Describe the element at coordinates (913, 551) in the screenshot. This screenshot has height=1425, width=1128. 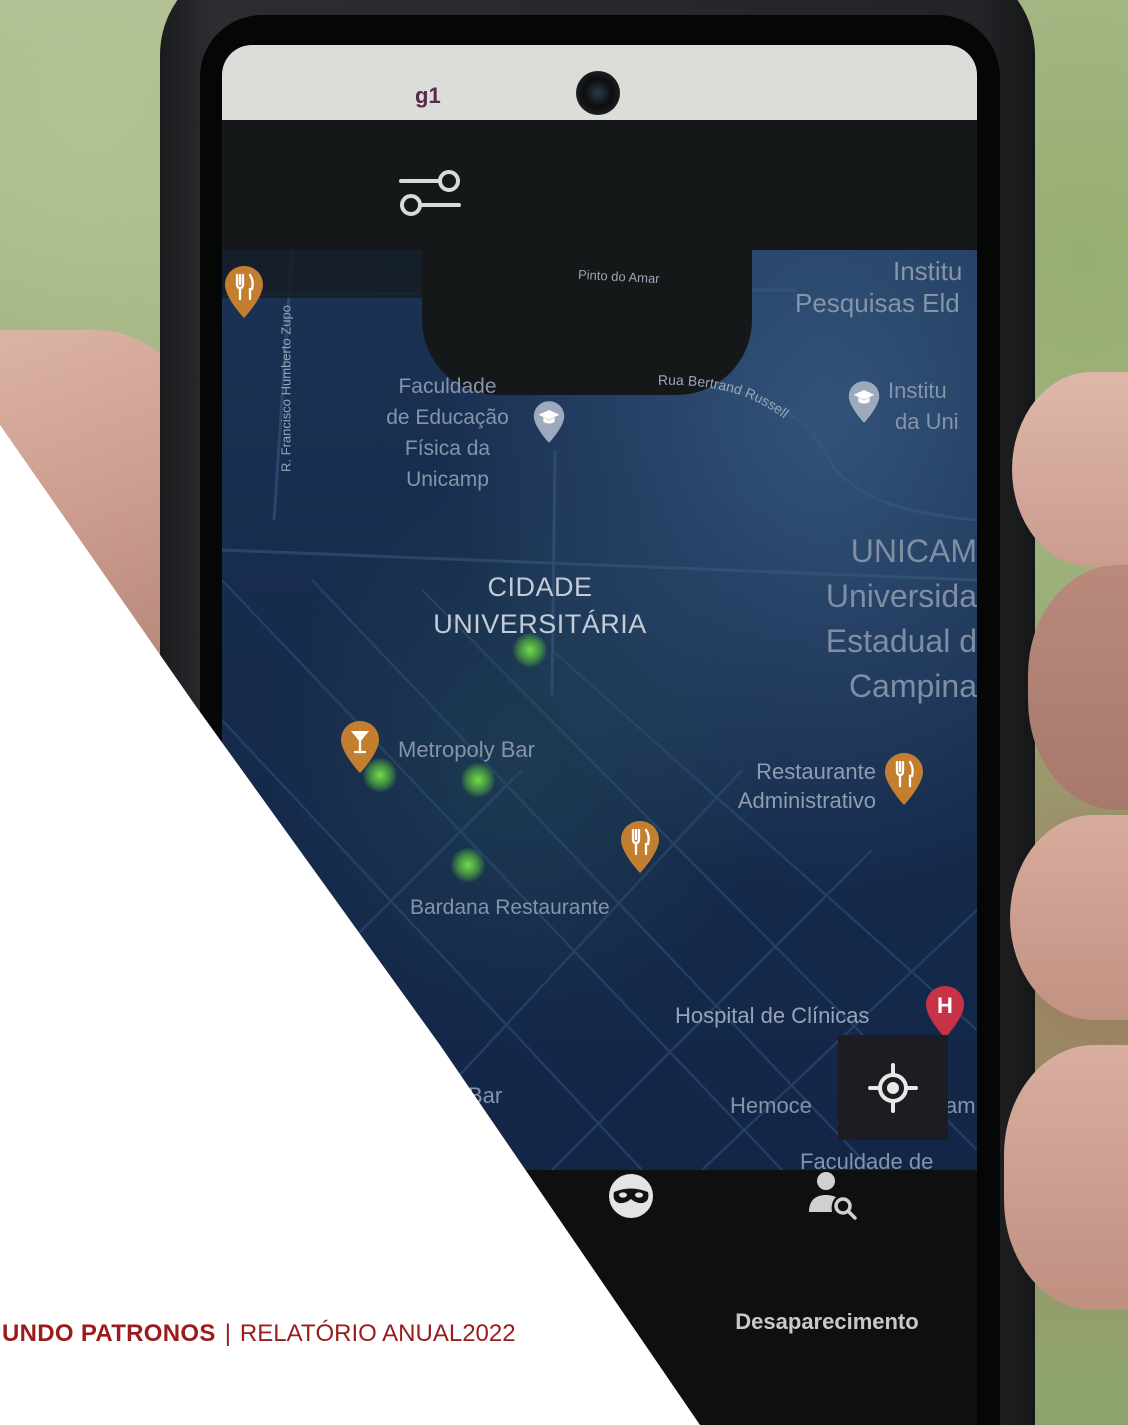
I see `label-line: UNICAM` at that location.